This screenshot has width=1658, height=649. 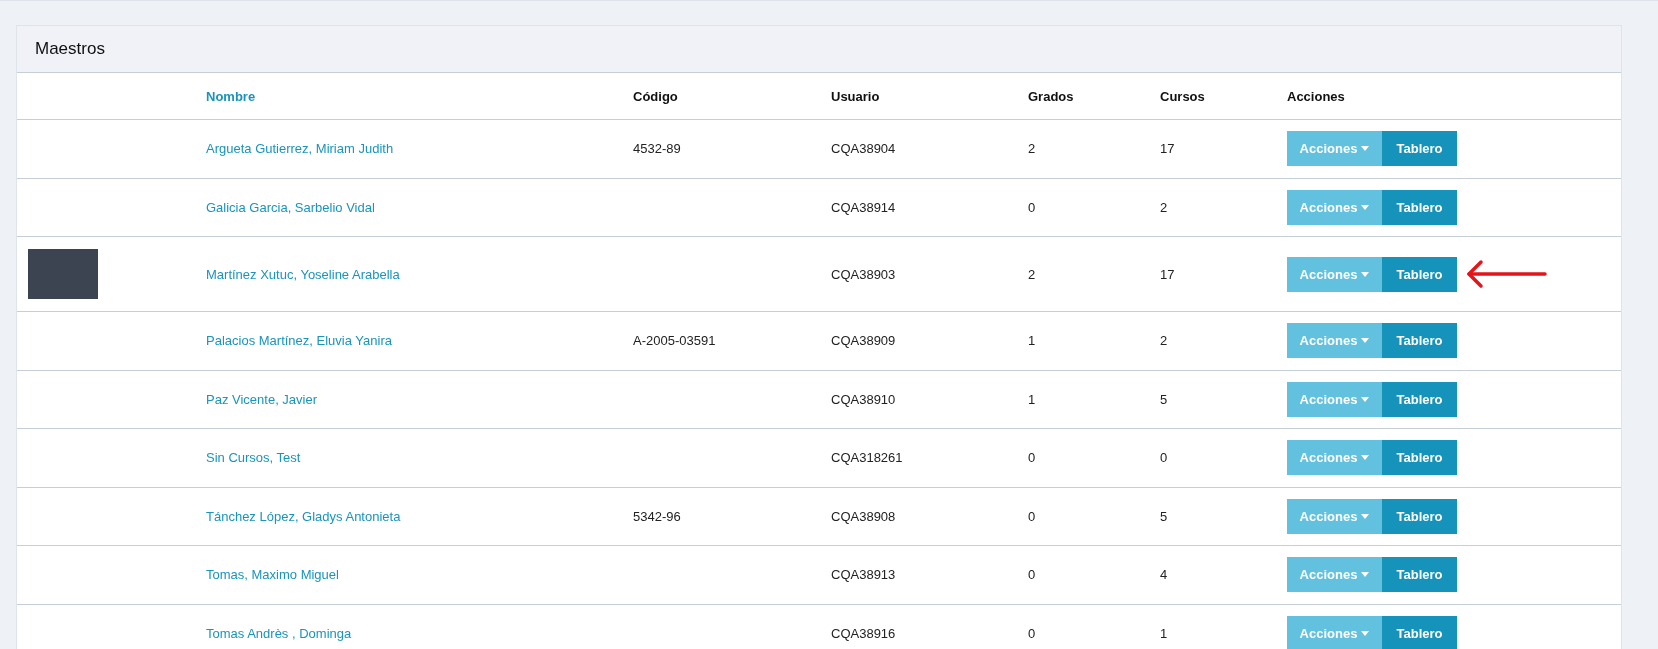 What do you see at coordinates (855, 96) in the screenshot?
I see `column-header: Usuario` at bounding box center [855, 96].